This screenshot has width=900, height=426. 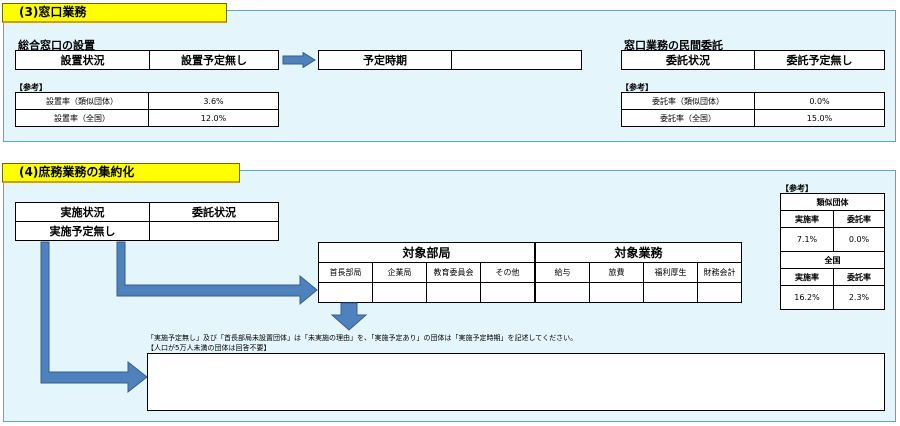 What do you see at coordinates (832, 202) in the screenshot?
I see `similar-header: 類似団体` at bounding box center [832, 202].